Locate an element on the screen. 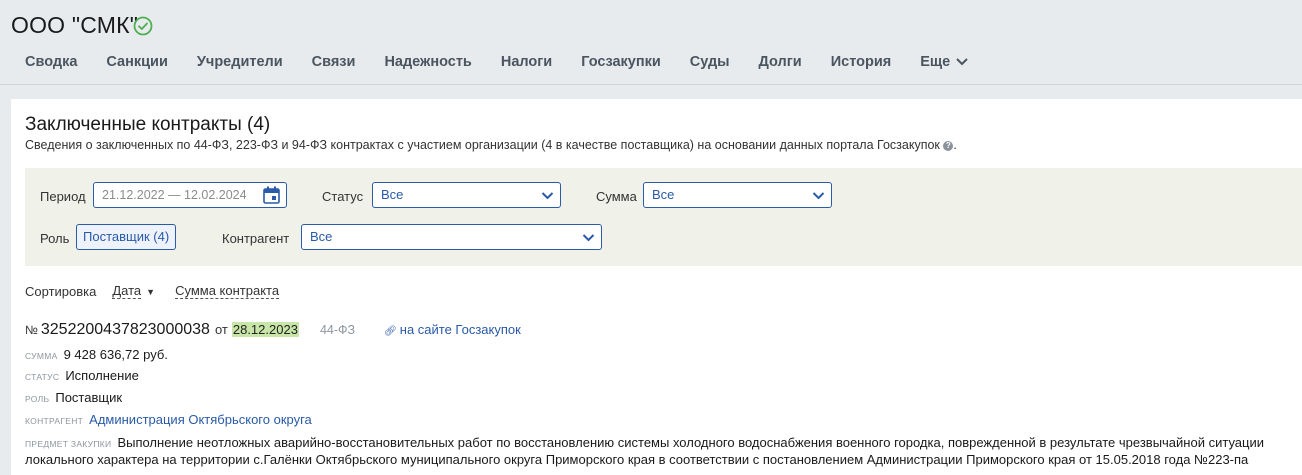 The image size is (1302, 475). tab-debts: Долги is located at coordinates (780, 62).